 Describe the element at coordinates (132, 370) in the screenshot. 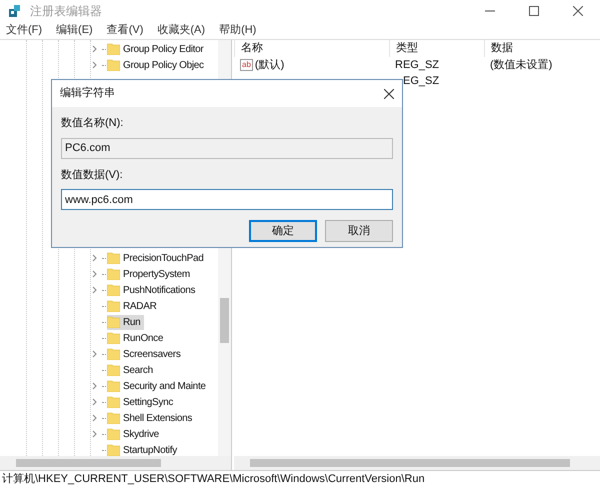

I see `tree-item: Search` at that location.